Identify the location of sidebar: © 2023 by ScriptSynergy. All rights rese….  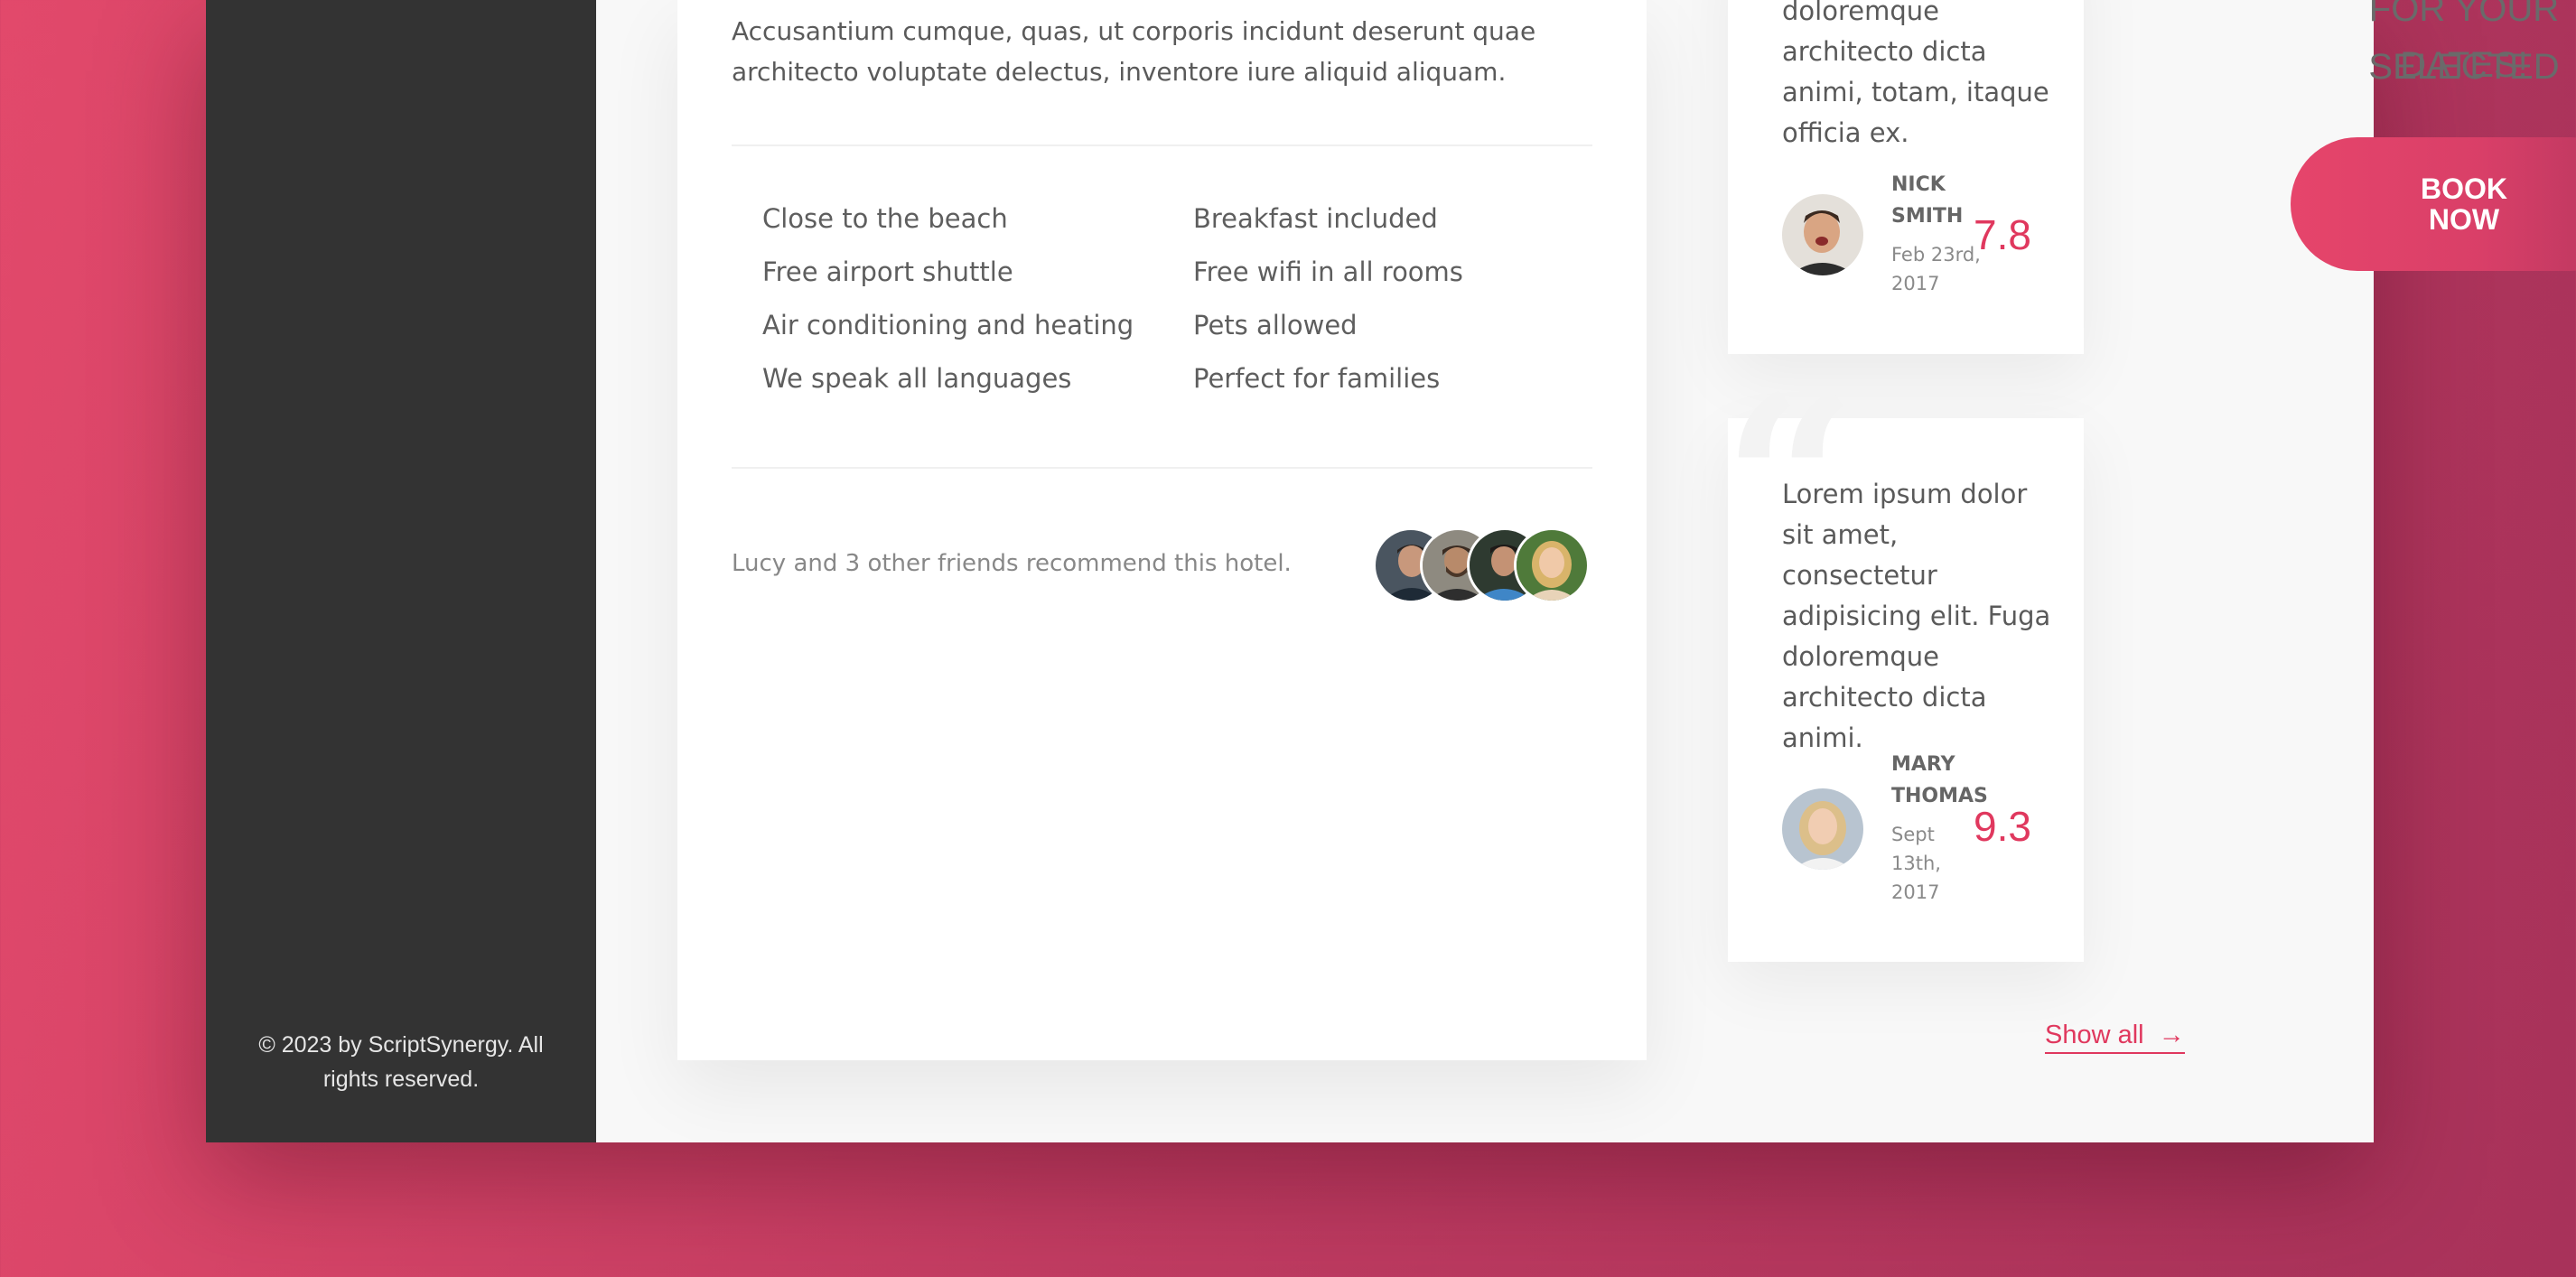
(401, 571).